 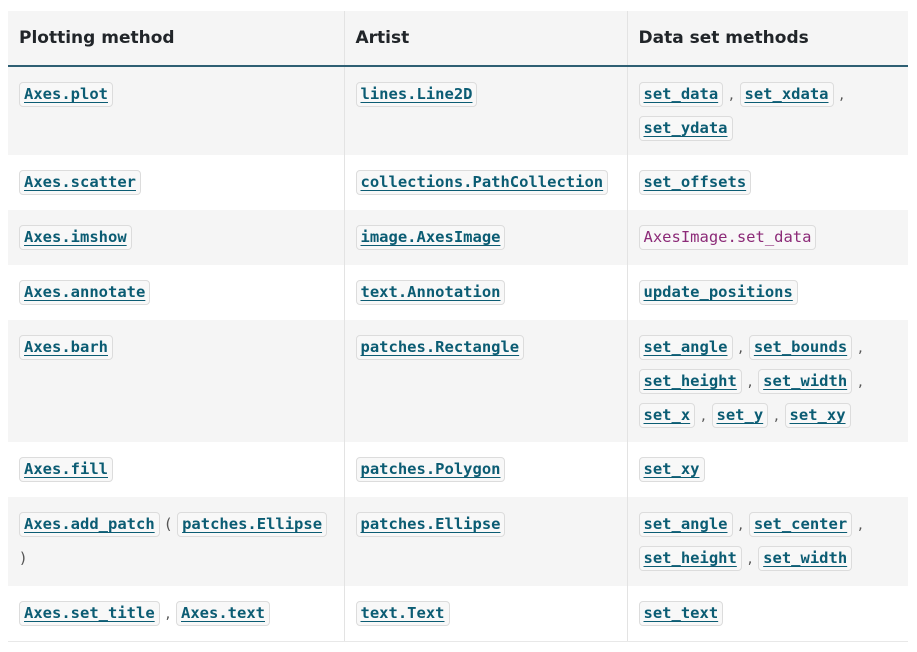 What do you see at coordinates (89, 613) in the screenshot?
I see `api-link: Axes.set_title` at bounding box center [89, 613].